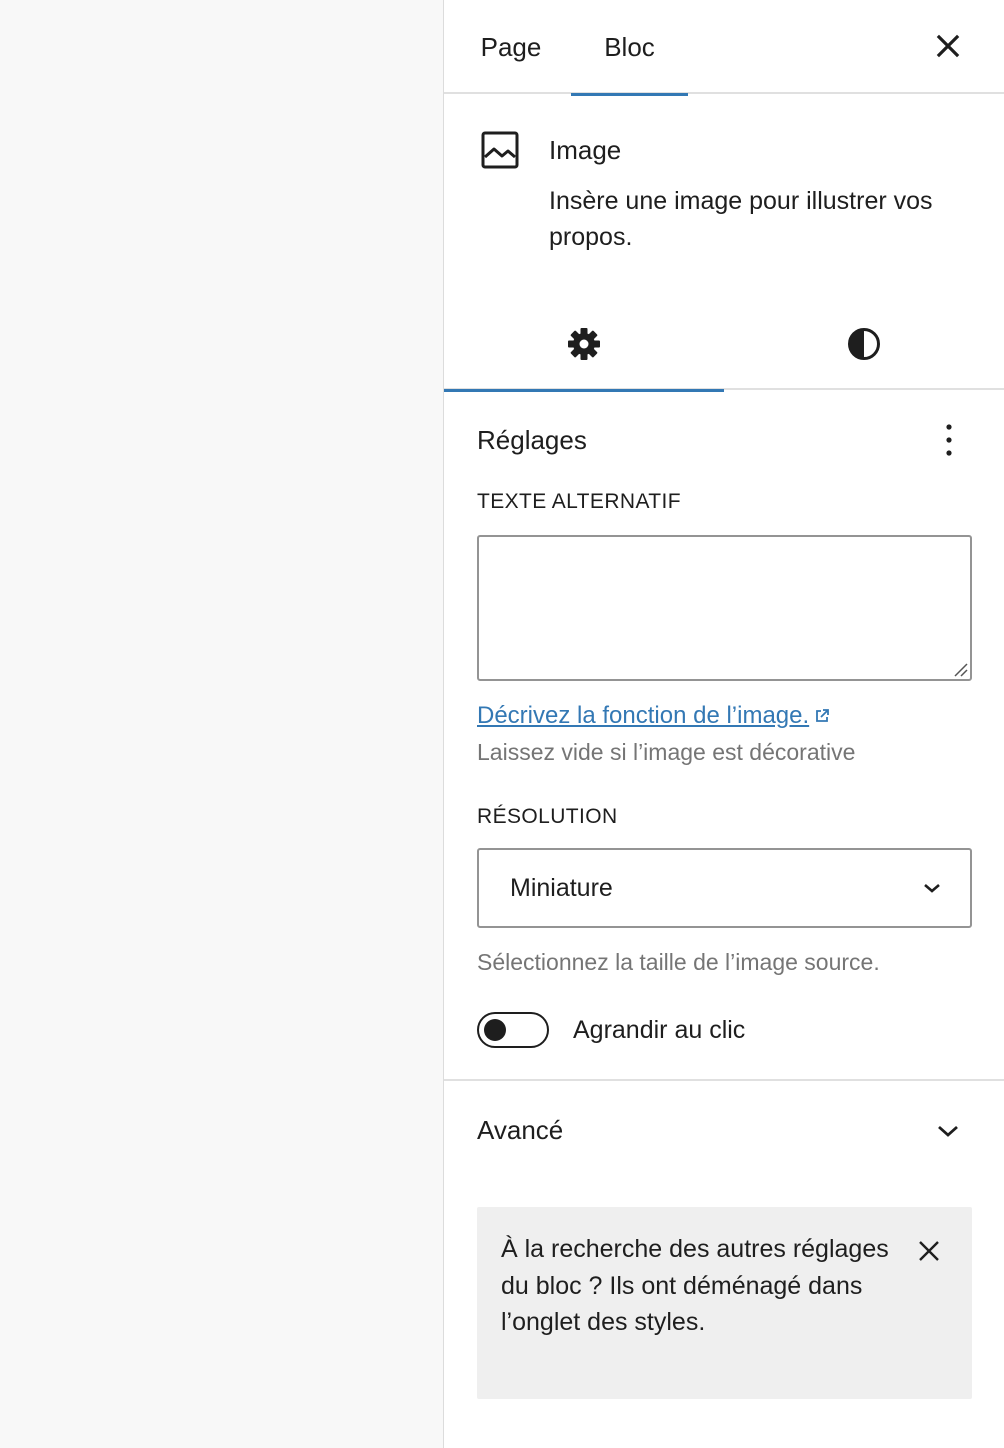  I want to click on tab-styles, so click(864, 344).